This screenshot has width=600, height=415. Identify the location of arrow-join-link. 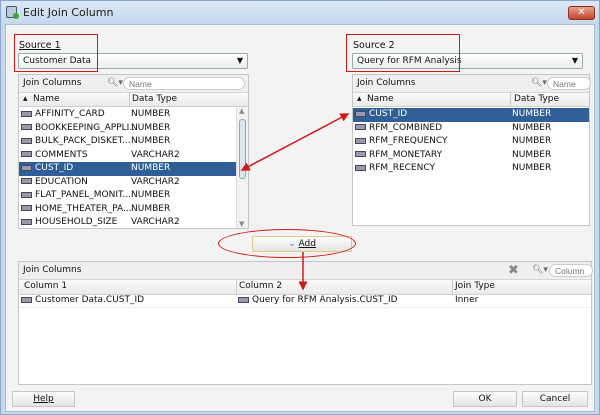
(295, 142).